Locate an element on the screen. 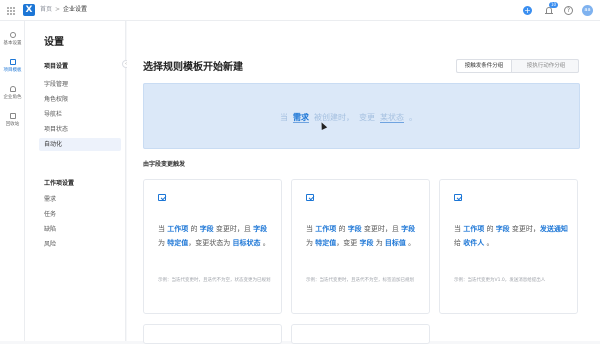 The image size is (600, 344). group-title-project: 项目设置 is located at coordinates (56, 66).